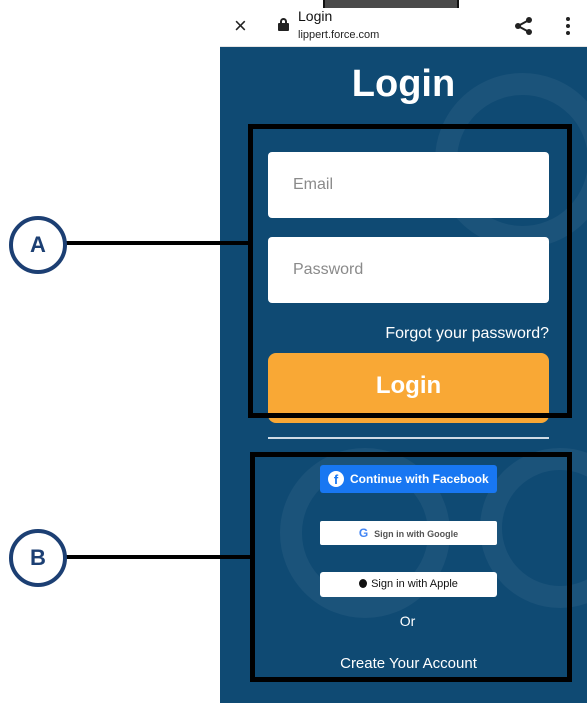  What do you see at coordinates (159, 557) in the screenshot?
I see `callout-line-b` at bounding box center [159, 557].